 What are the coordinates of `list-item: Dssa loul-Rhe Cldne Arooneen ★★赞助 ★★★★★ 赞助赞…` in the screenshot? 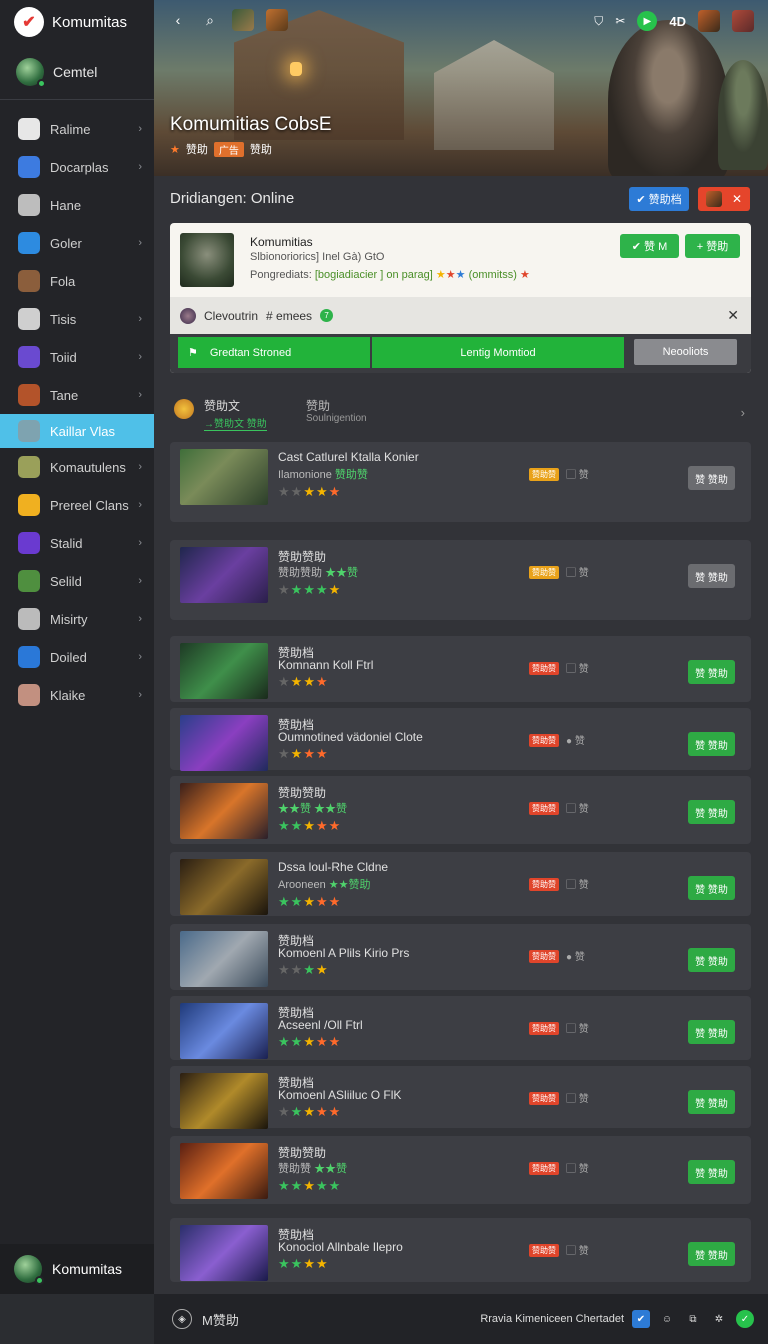 It's located at (460, 884).